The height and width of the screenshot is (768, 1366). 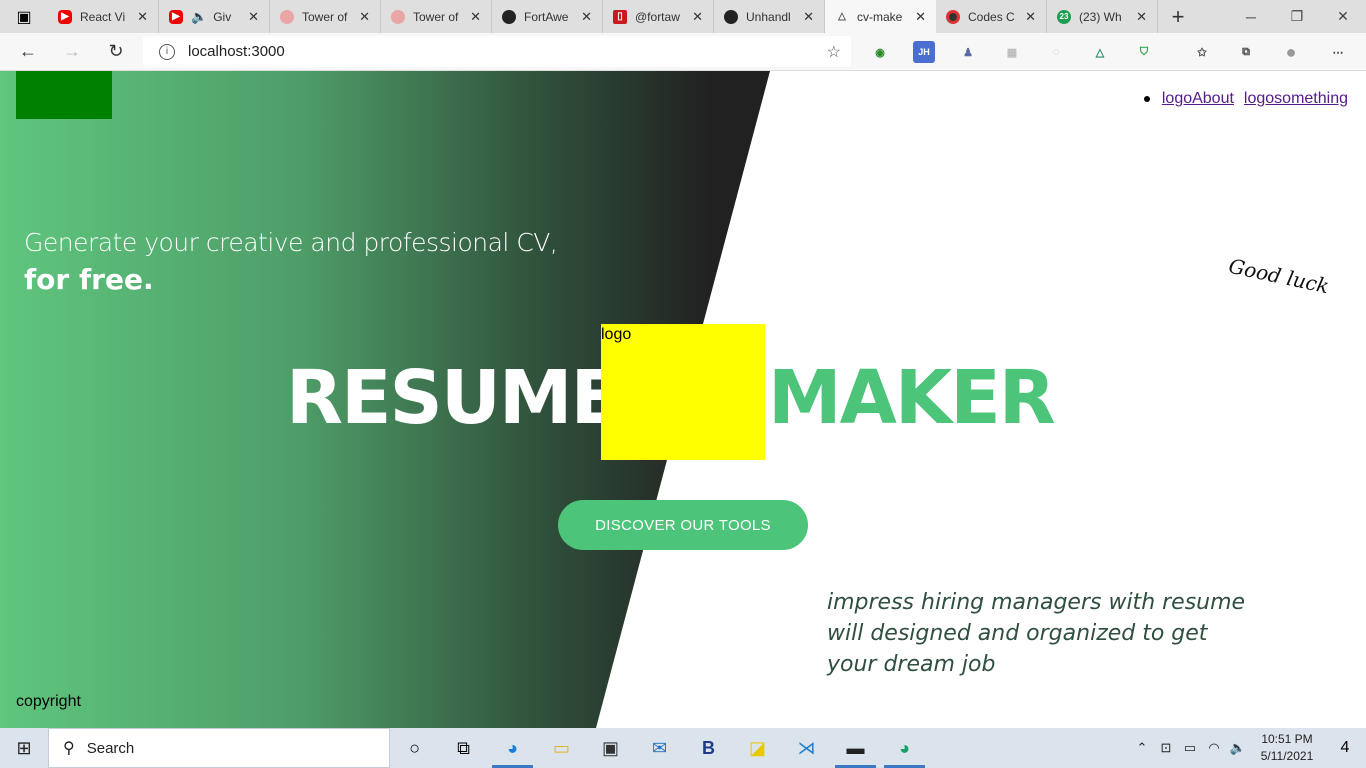 I want to click on forward-icon: →, so click(x=72, y=52).